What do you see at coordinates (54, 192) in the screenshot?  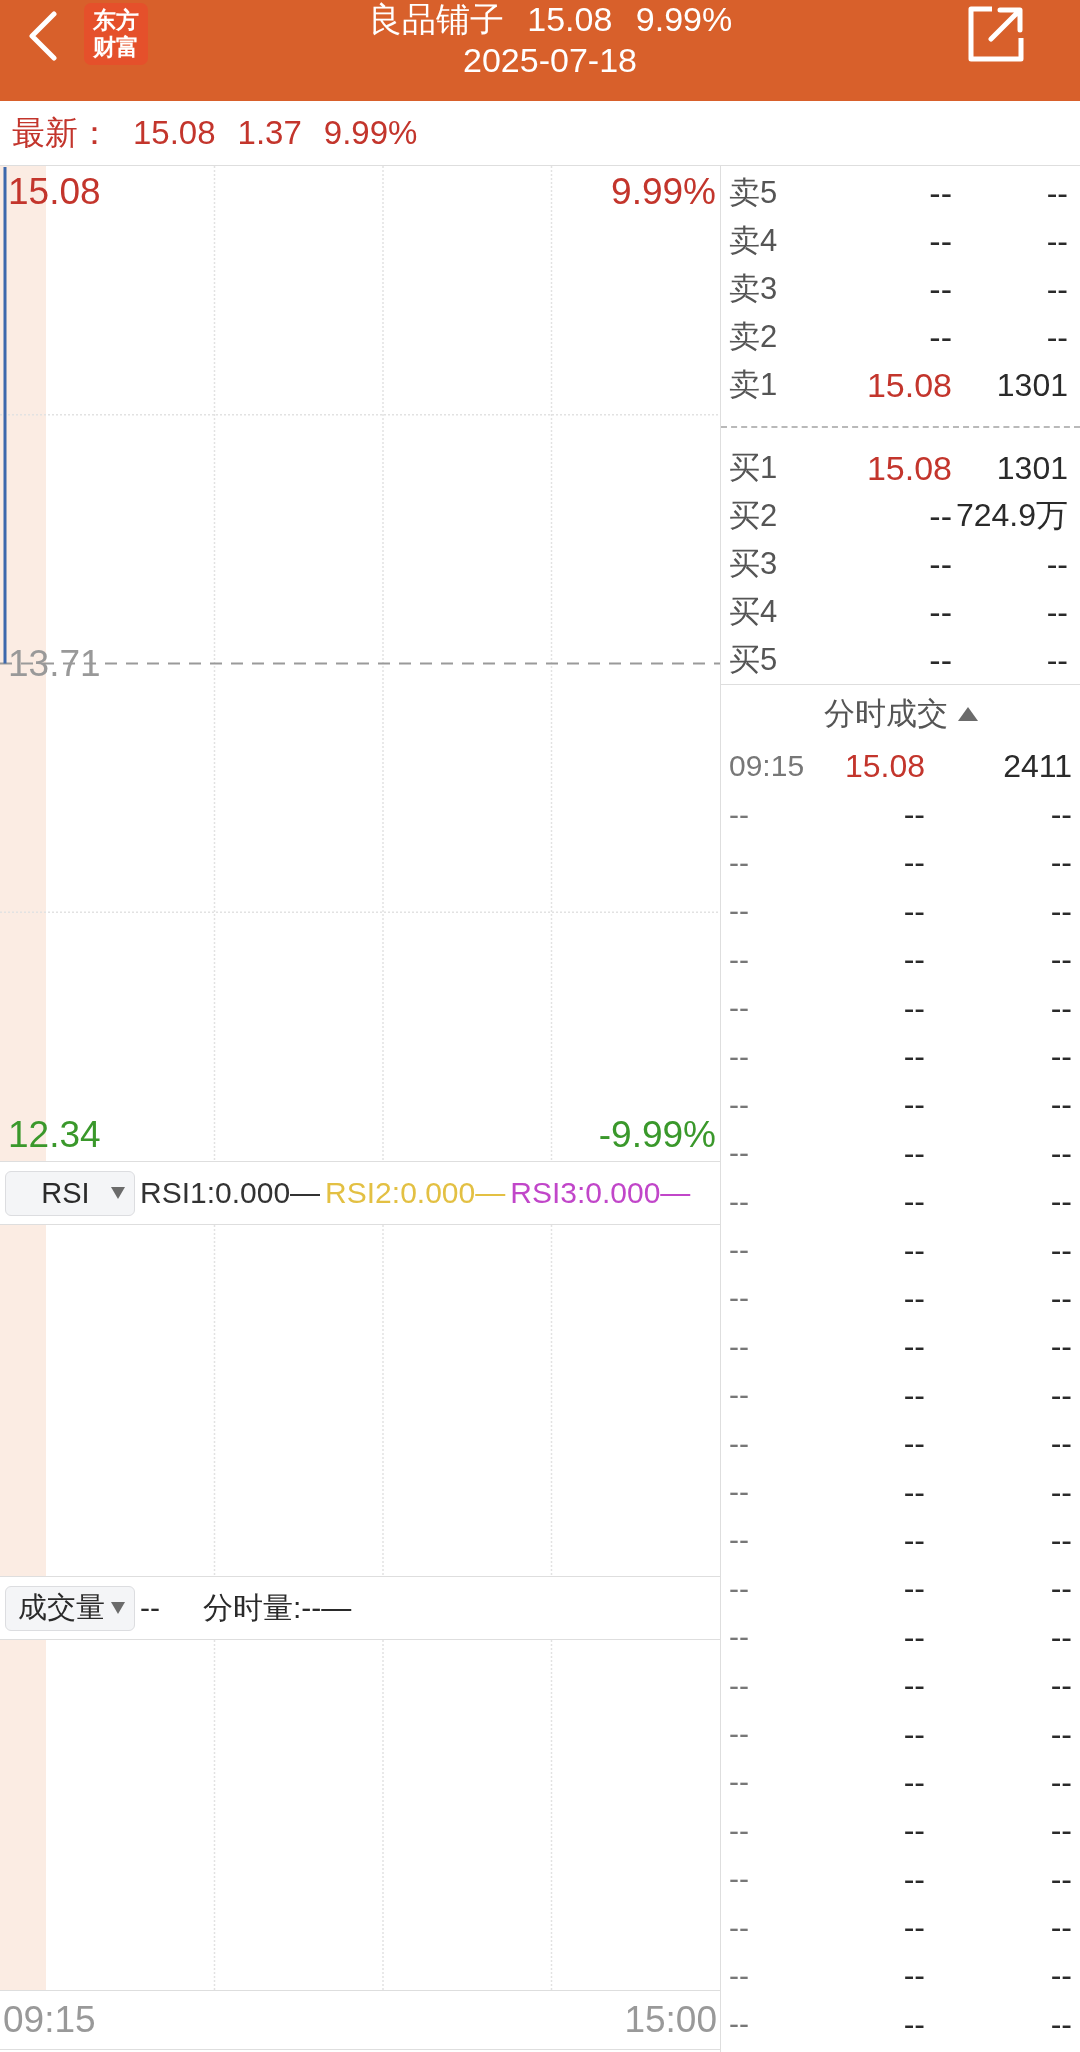 I see `axis-label: 15.08` at bounding box center [54, 192].